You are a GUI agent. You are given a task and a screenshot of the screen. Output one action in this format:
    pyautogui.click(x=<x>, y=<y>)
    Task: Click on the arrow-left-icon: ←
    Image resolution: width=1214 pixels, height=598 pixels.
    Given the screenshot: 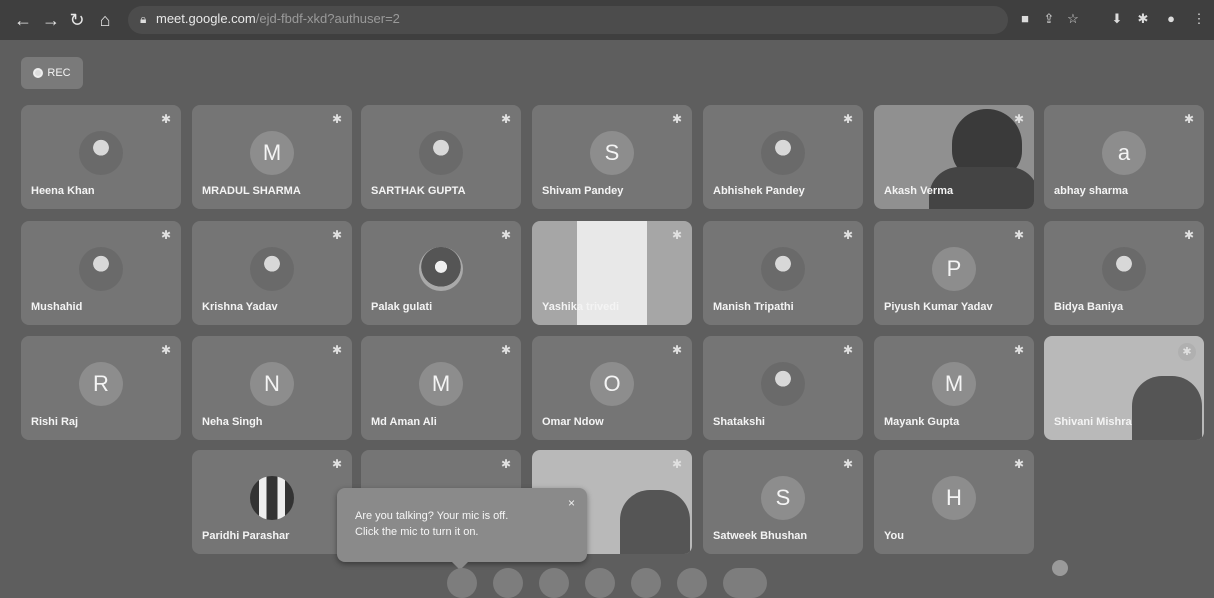 What is the action you would take?
    pyautogui.click(x=23, y=20)
    